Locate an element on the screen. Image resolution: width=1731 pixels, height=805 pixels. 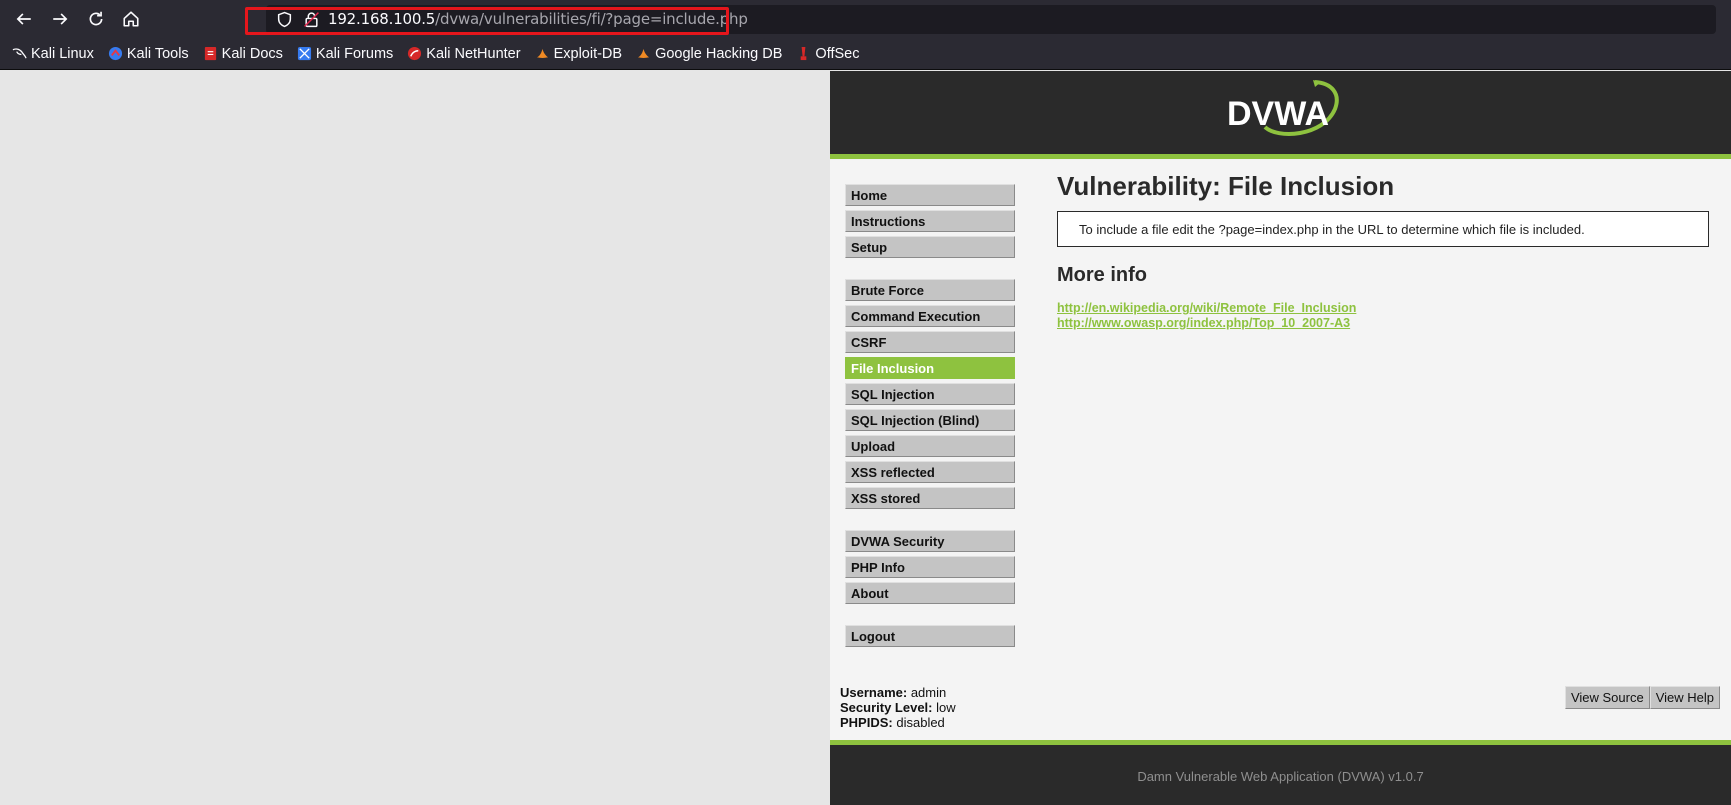
offsec-icon is located at coordinates (804, 53).